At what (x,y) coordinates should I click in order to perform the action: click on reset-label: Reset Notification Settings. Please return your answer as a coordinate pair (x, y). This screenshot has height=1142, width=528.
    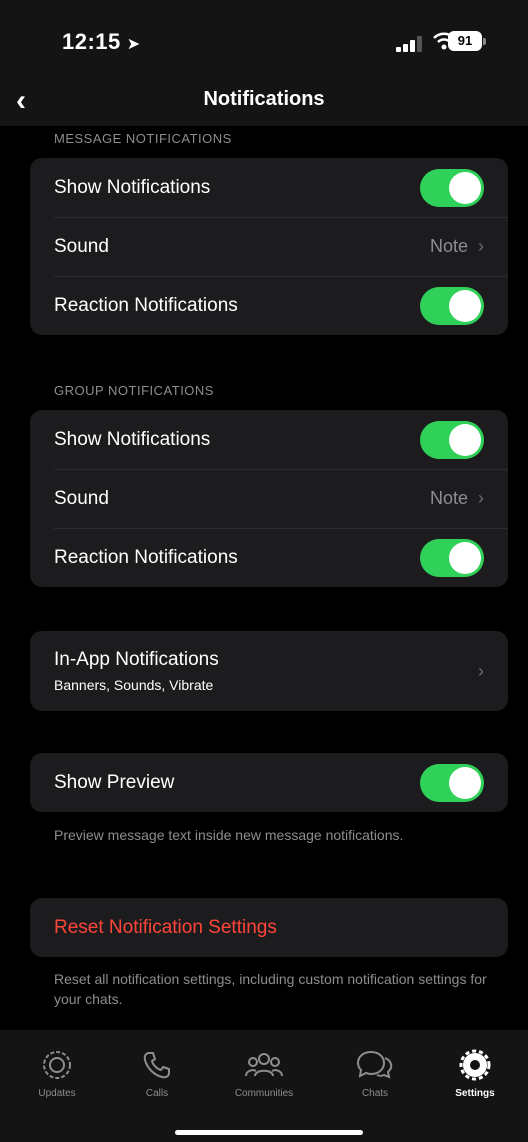
    Looking at the image, I should click on (165, 927).